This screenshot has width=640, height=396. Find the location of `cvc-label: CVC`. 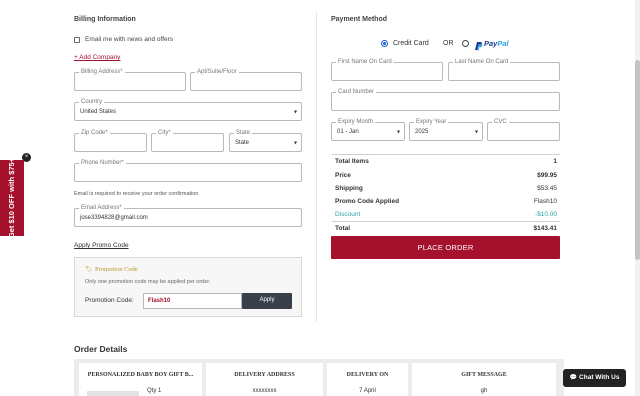

cvc-label: CVC is located at coordinates (500, 122).